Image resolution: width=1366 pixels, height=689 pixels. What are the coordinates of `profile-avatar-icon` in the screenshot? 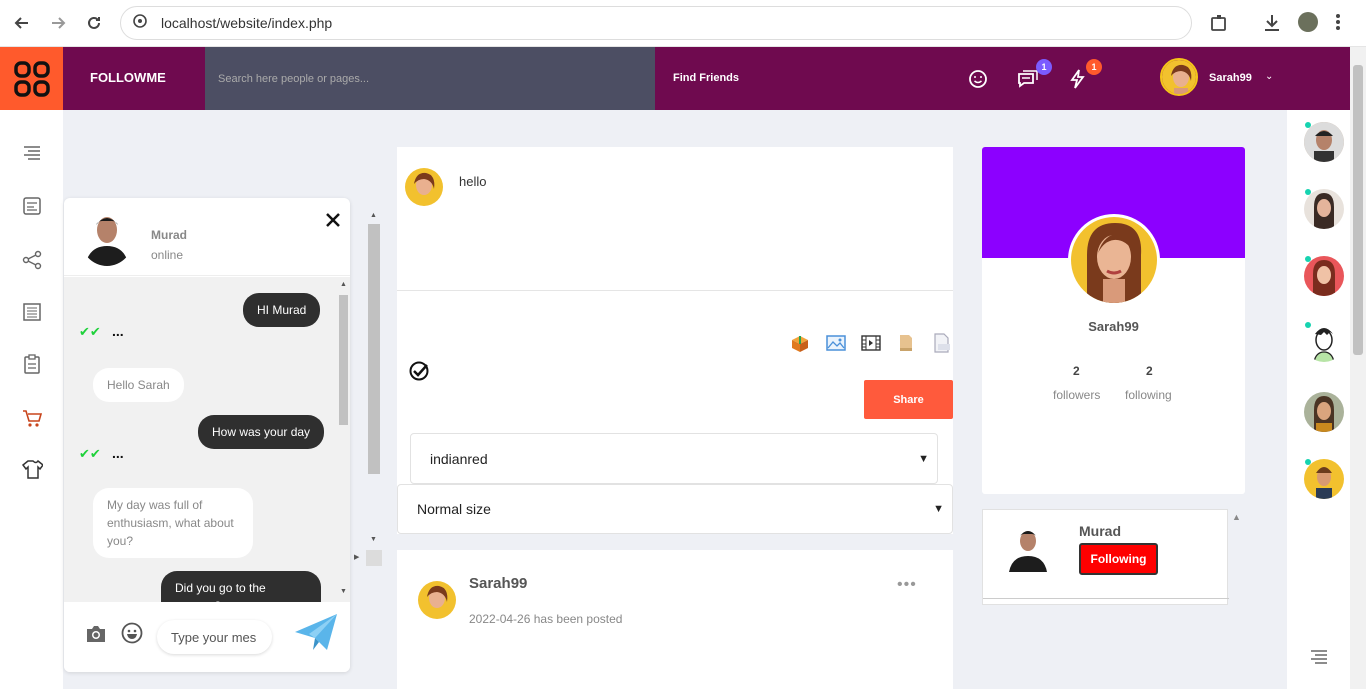 It's located at (1308, 22).